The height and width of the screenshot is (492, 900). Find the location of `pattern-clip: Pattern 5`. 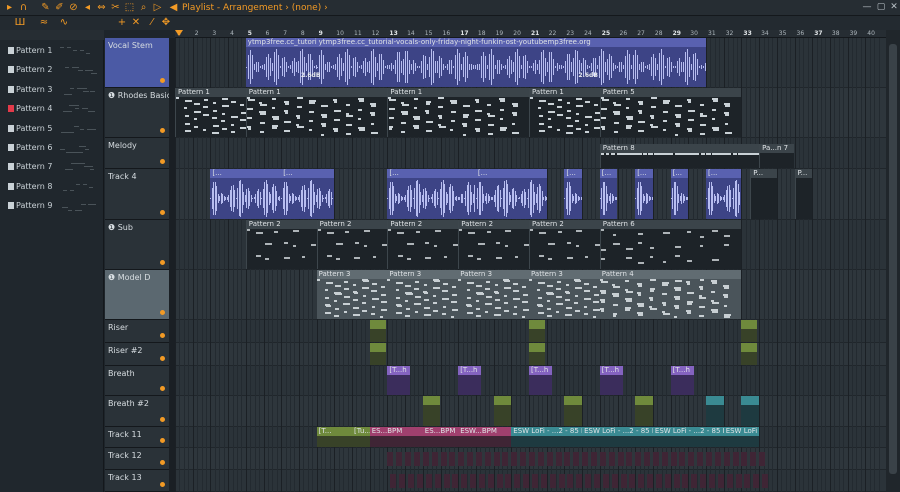

pattern-clip: Pattern 5 is located at coordinates (670, 112).